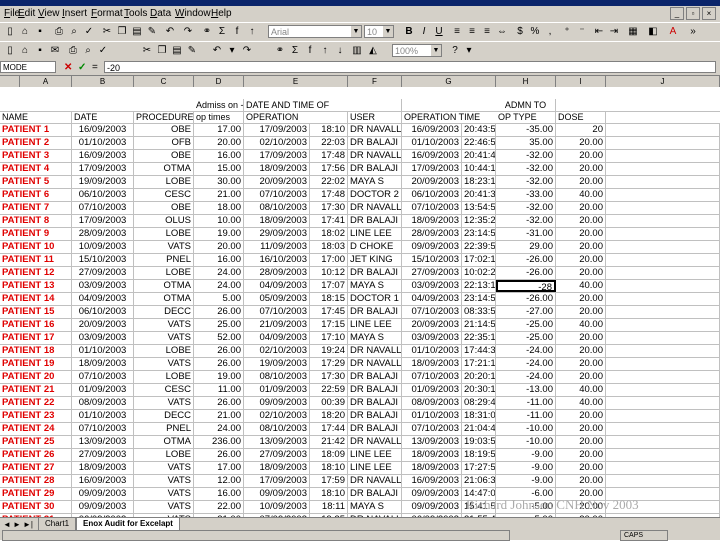 The image size is (720, 541). What do you see at coordinates (520, 31) in the screenshot?
I see `currency-icon: $` at bounding box center [520, 31].